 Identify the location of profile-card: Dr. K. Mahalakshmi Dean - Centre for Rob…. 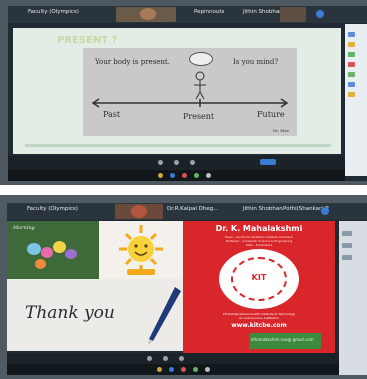
(259, 287).